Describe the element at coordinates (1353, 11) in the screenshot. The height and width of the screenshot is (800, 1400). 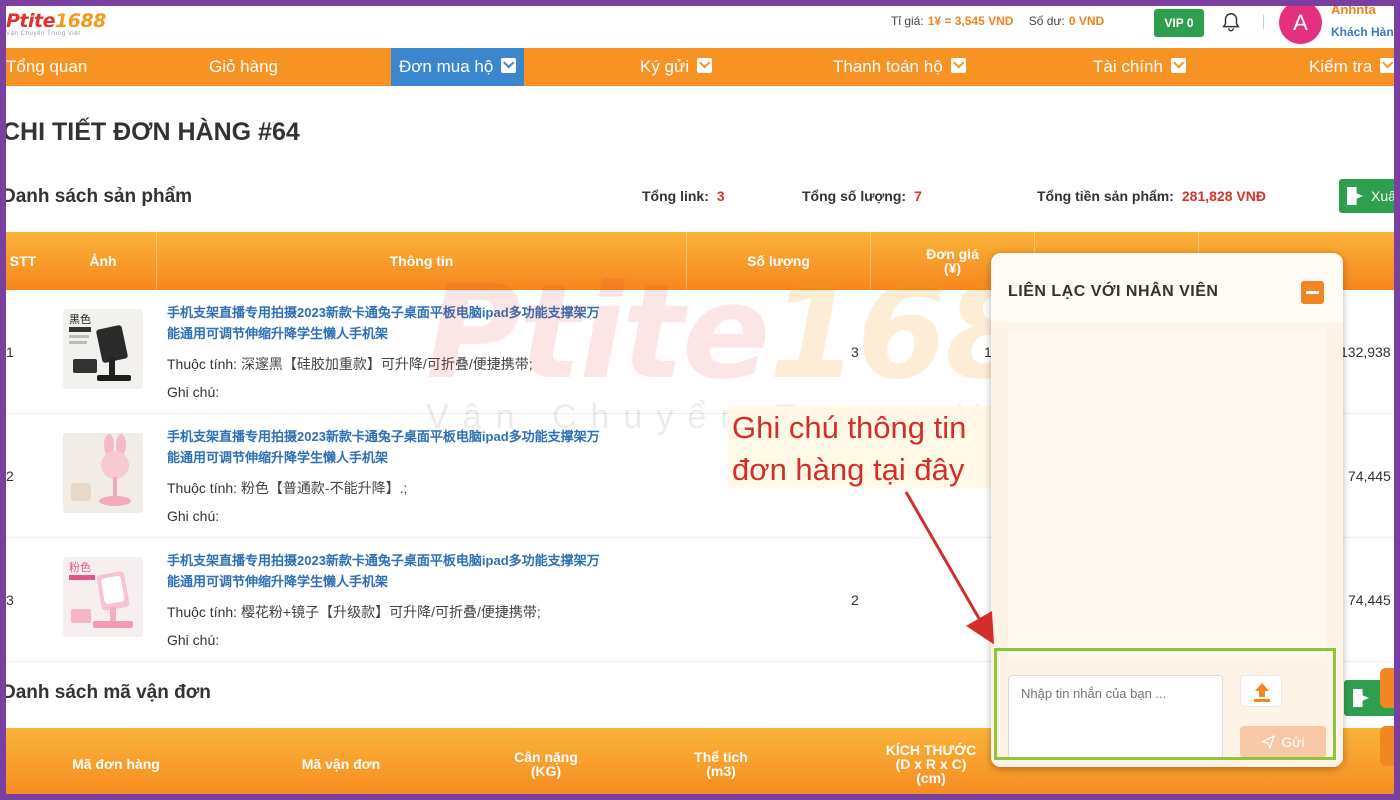
I see `user-name: Anhnta` at that location.